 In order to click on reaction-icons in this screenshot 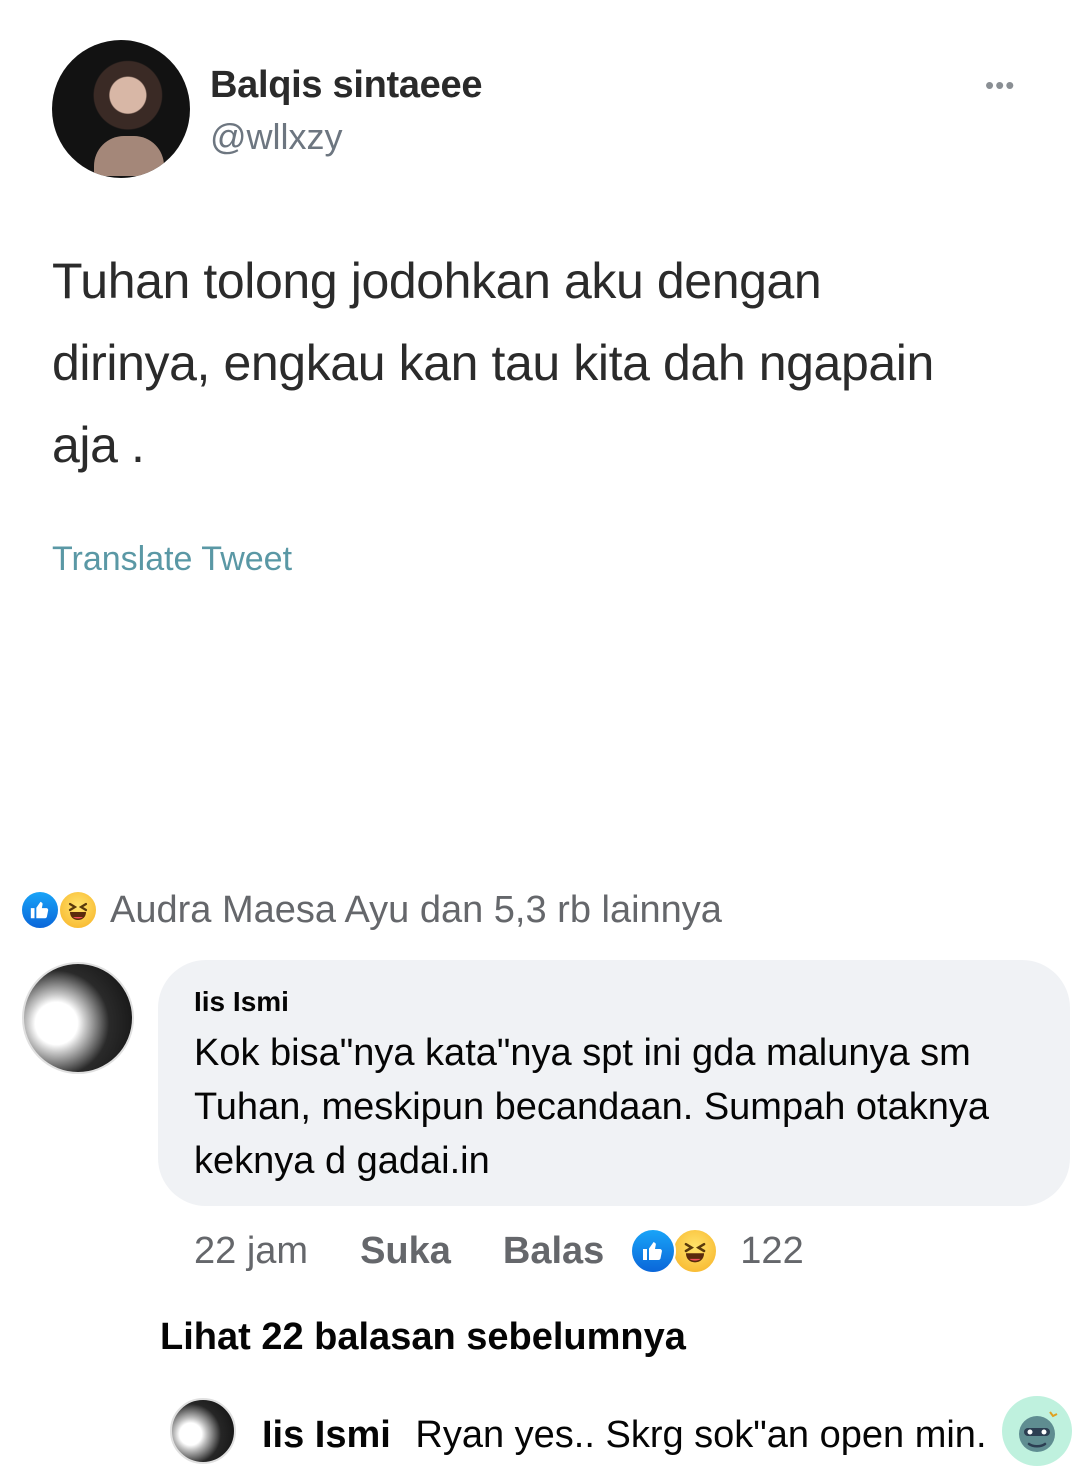, I will do `click(62, 910)`.